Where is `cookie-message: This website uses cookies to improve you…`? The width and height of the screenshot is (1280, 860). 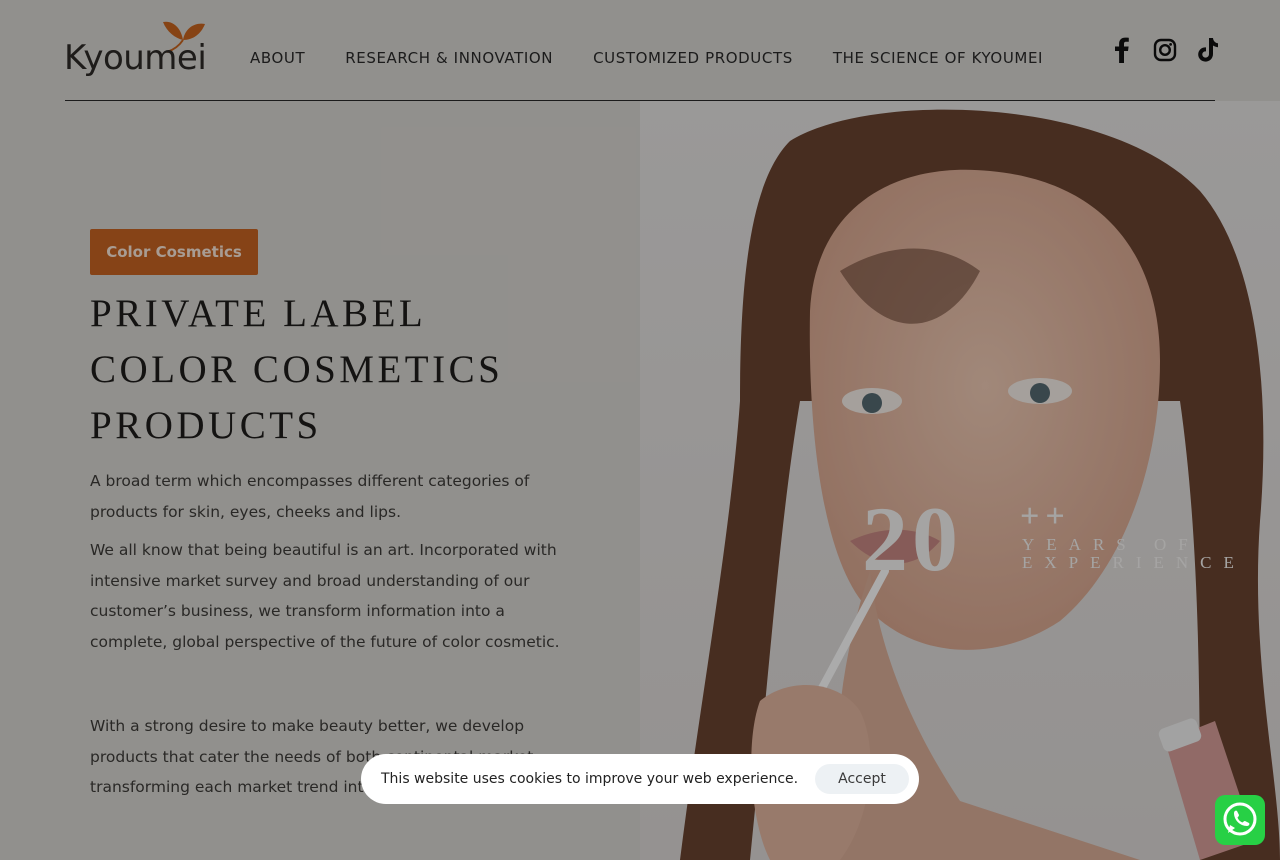 cookie-message: This website uses cookies to improve you… is located at coordinates (590, 779).